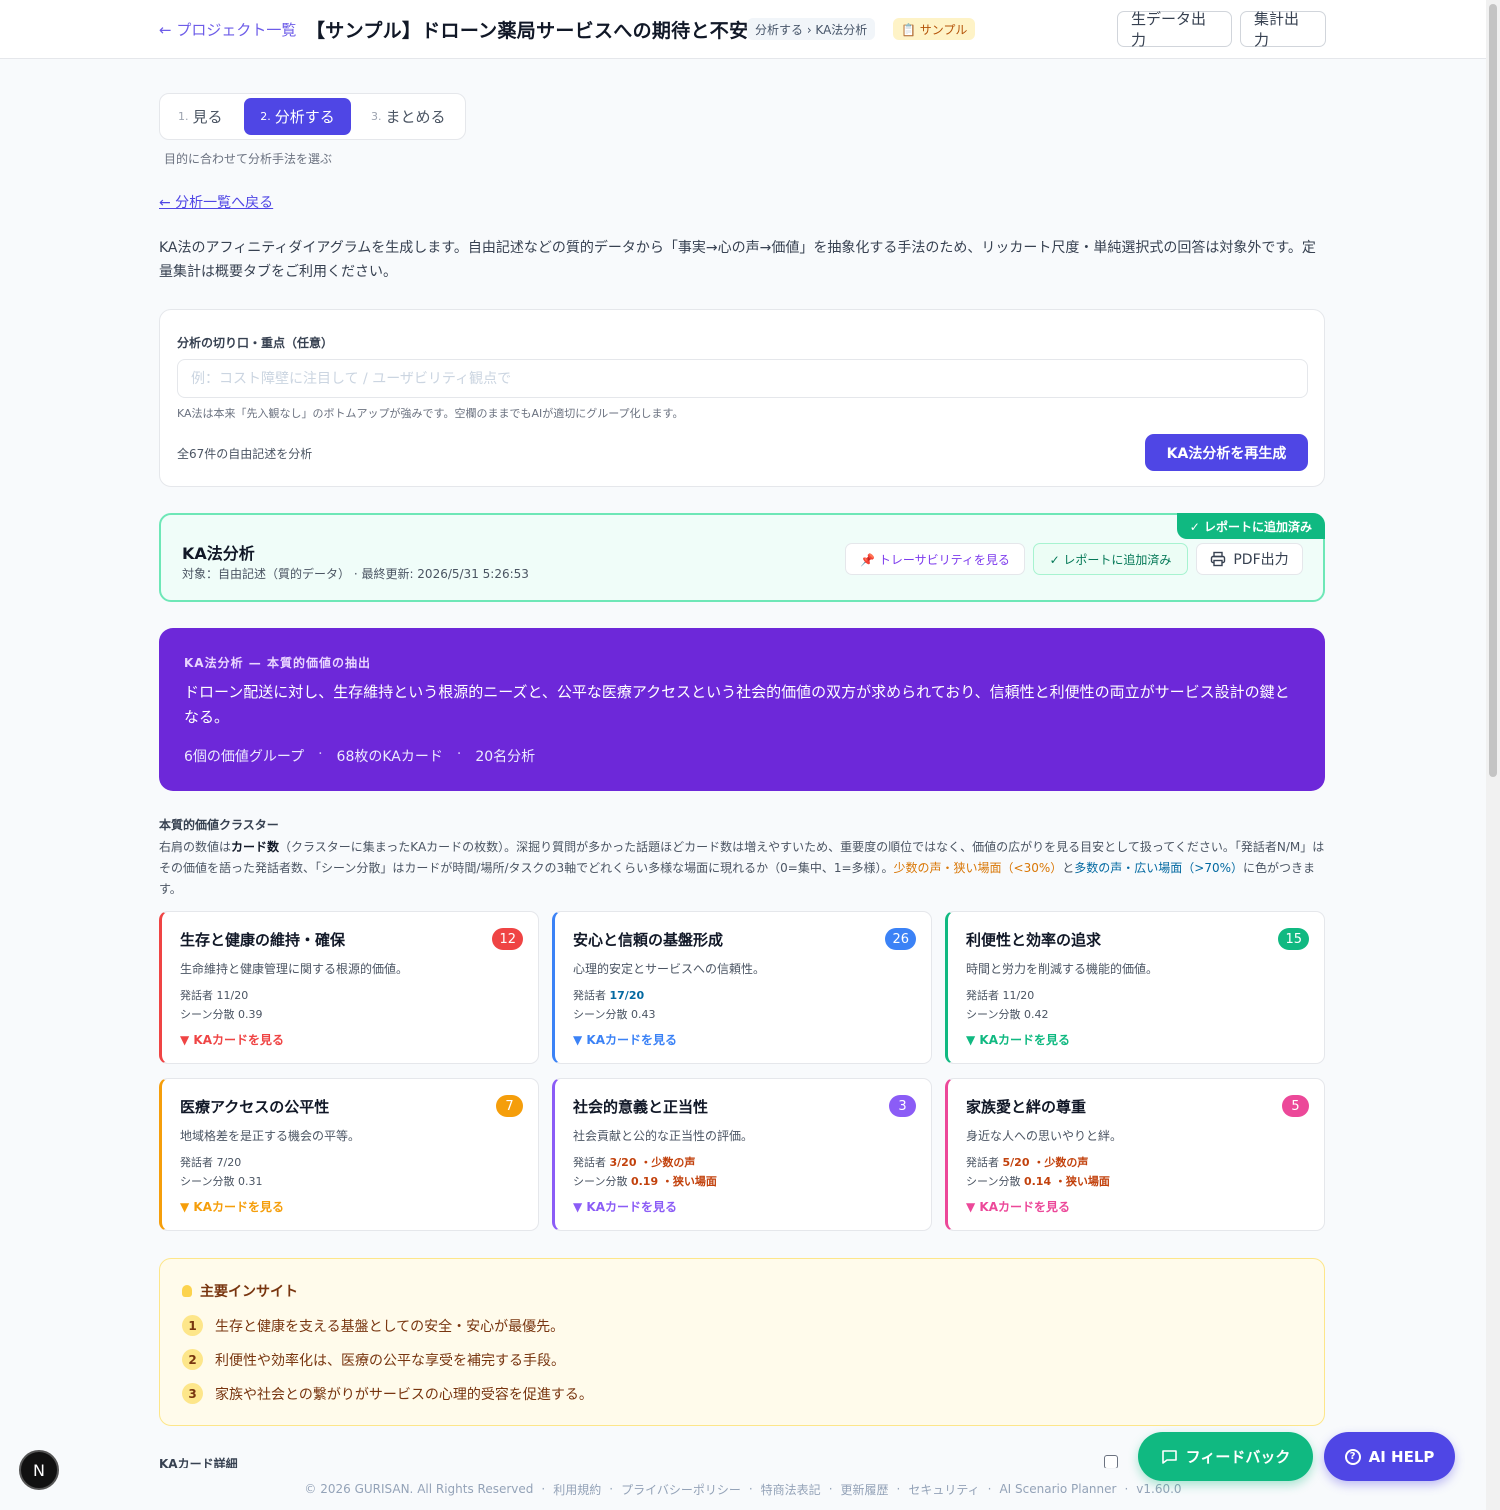 The width and height of the screenshot is (1500, 1510). Describe the element at coordinates (865, 1489) in the screenshot. I see `footer-changelog-link: 更新履歴` at that location.